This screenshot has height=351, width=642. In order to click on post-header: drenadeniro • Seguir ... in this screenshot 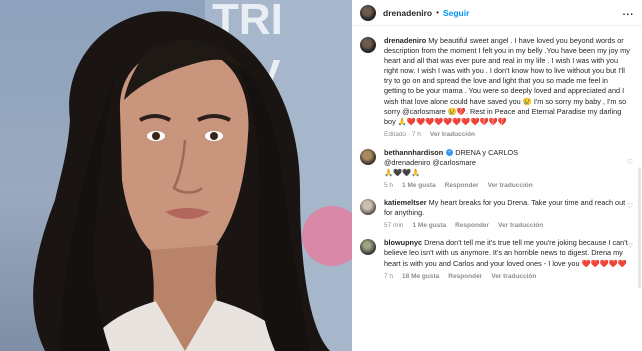, I will do `click(497, 13)`.